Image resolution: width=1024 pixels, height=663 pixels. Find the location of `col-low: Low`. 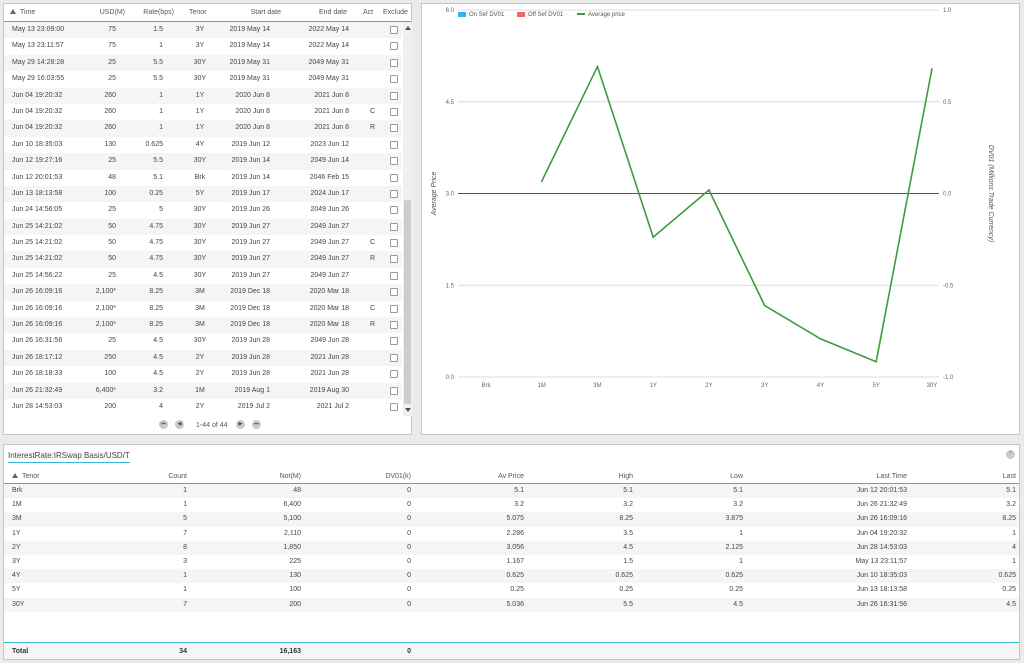

col-low: Low is located at coordinates (736, 476).